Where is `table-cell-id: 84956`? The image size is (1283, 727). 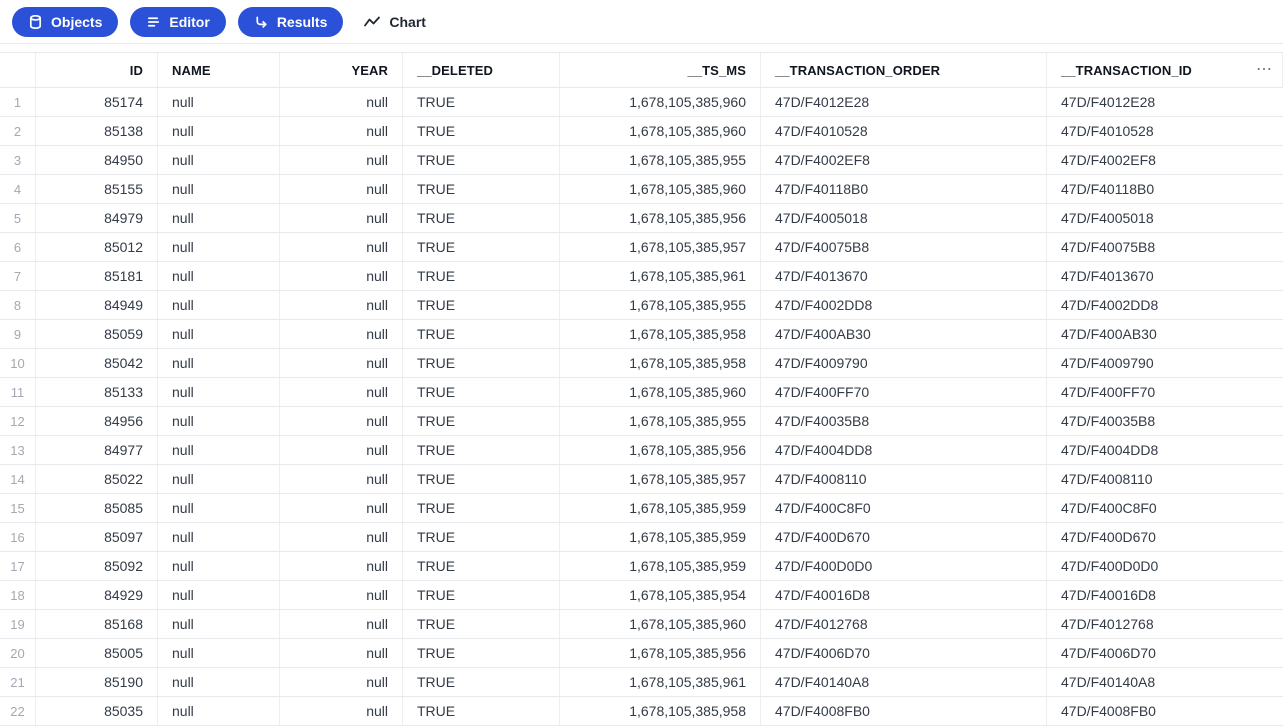
table-cell-id: 84956 is located at coordinates (97, 421).